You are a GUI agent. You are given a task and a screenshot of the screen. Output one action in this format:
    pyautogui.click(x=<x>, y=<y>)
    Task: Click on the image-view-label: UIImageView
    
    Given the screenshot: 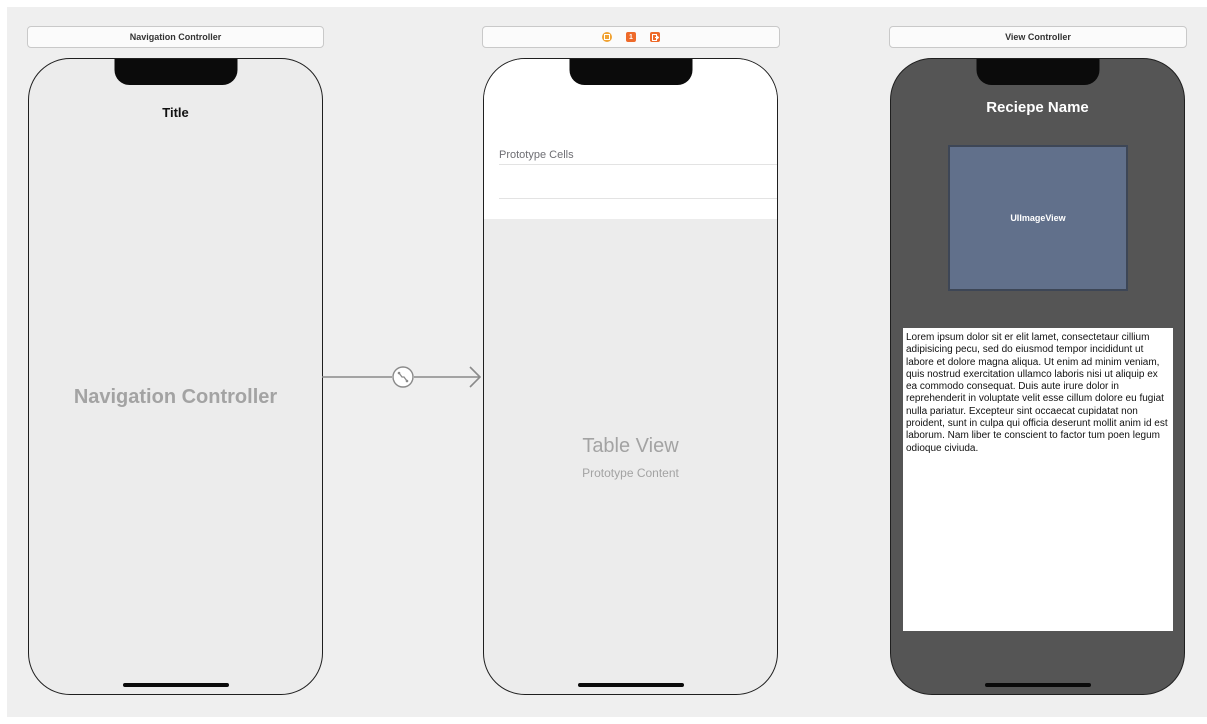 What is the action you would take?
    pyautogui.click(x=1038, y=218)
    